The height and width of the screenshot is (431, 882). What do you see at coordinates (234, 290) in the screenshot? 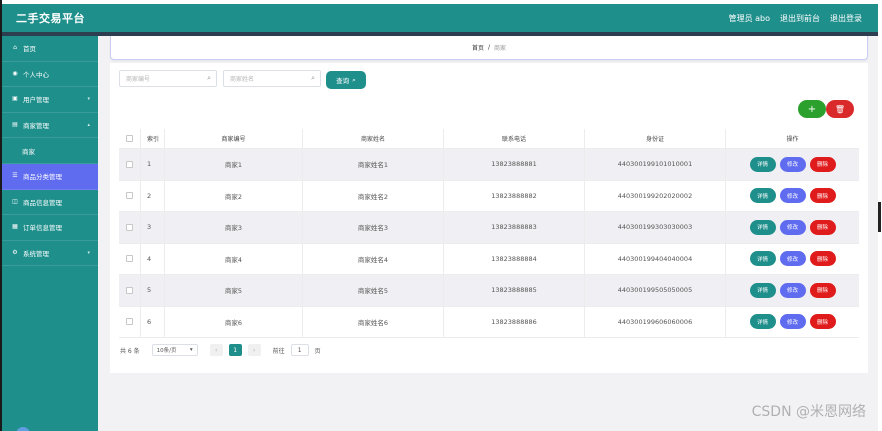
I see `cell-merchant-no: 商家5` at bounding box center [234, 290].